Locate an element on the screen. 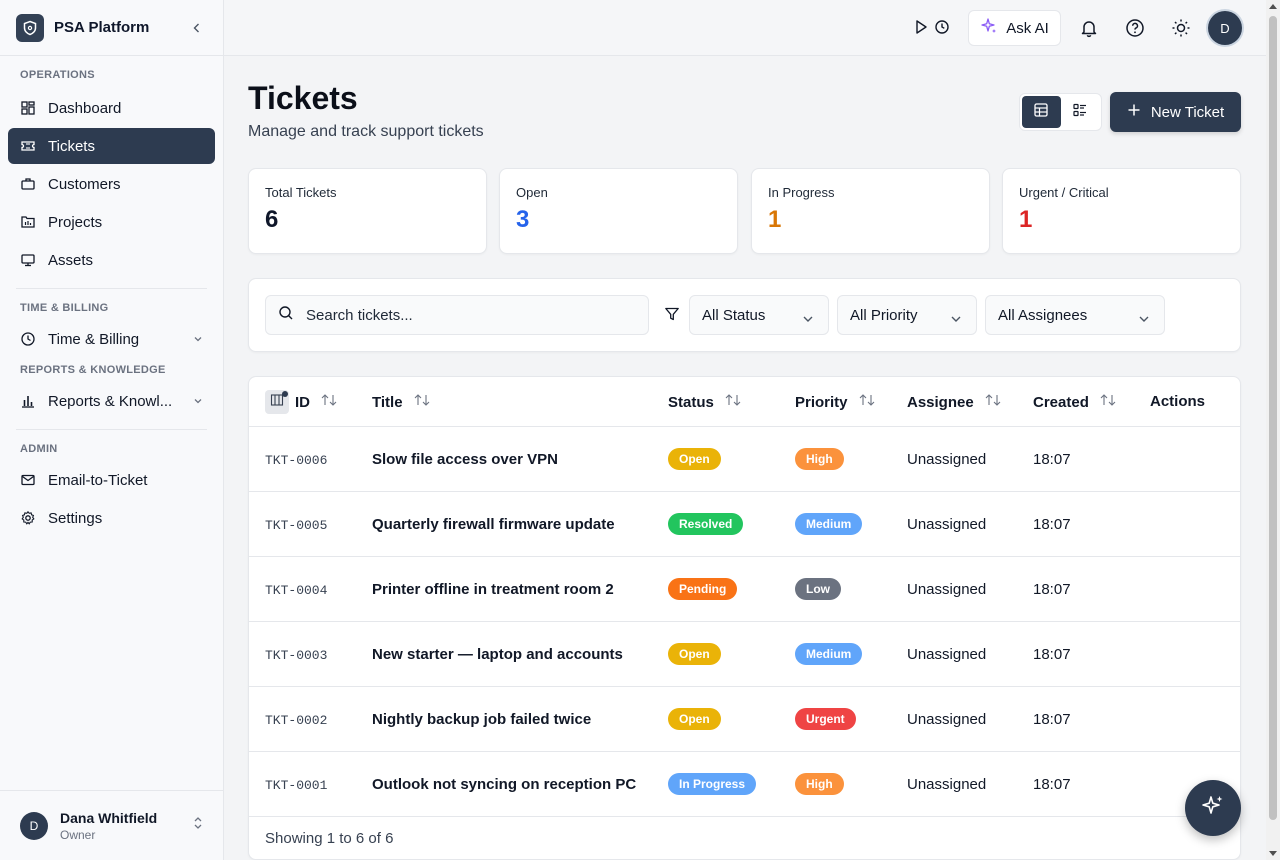 The height and width of the screenshot is (860, 1280). app-name: PSA Platform is located at coordinates (102, 27).